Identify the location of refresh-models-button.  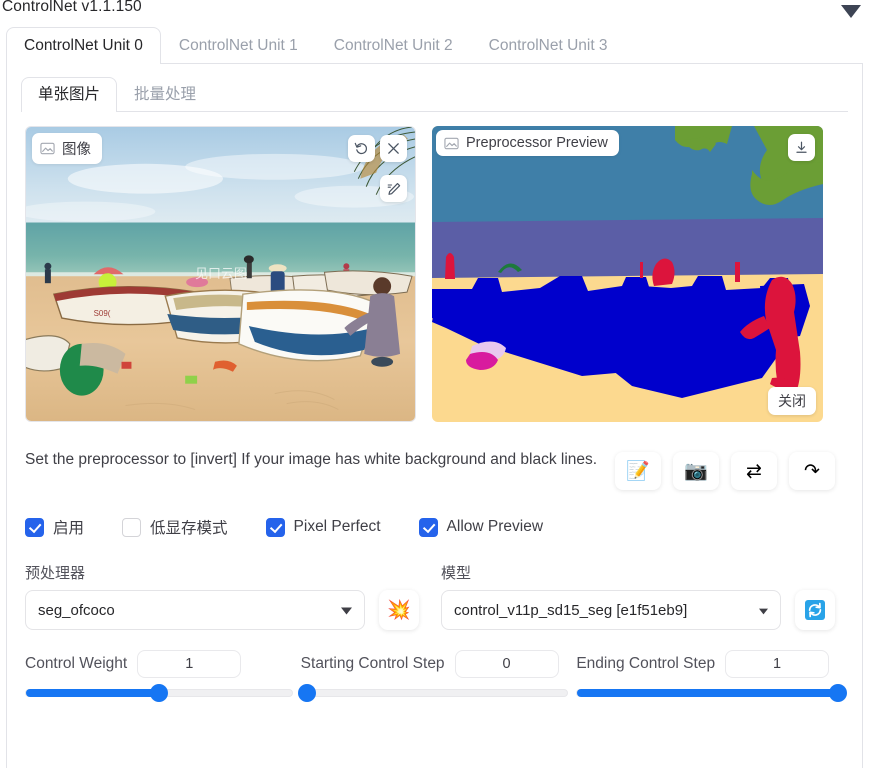
(815, 610).